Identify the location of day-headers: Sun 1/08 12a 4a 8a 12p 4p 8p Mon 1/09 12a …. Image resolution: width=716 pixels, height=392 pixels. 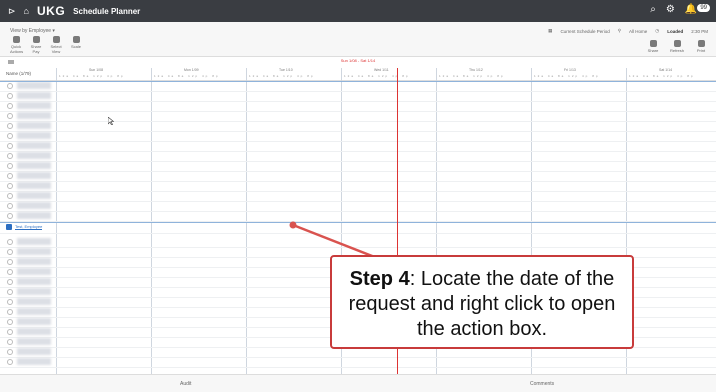
(384, 74).